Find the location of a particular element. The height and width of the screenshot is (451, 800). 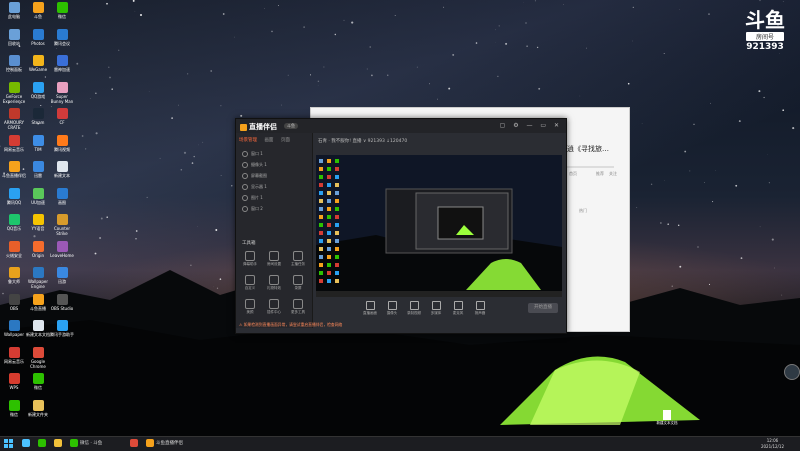

toolbox-item: 弹幕助手 is located at coordinates (250, 260).